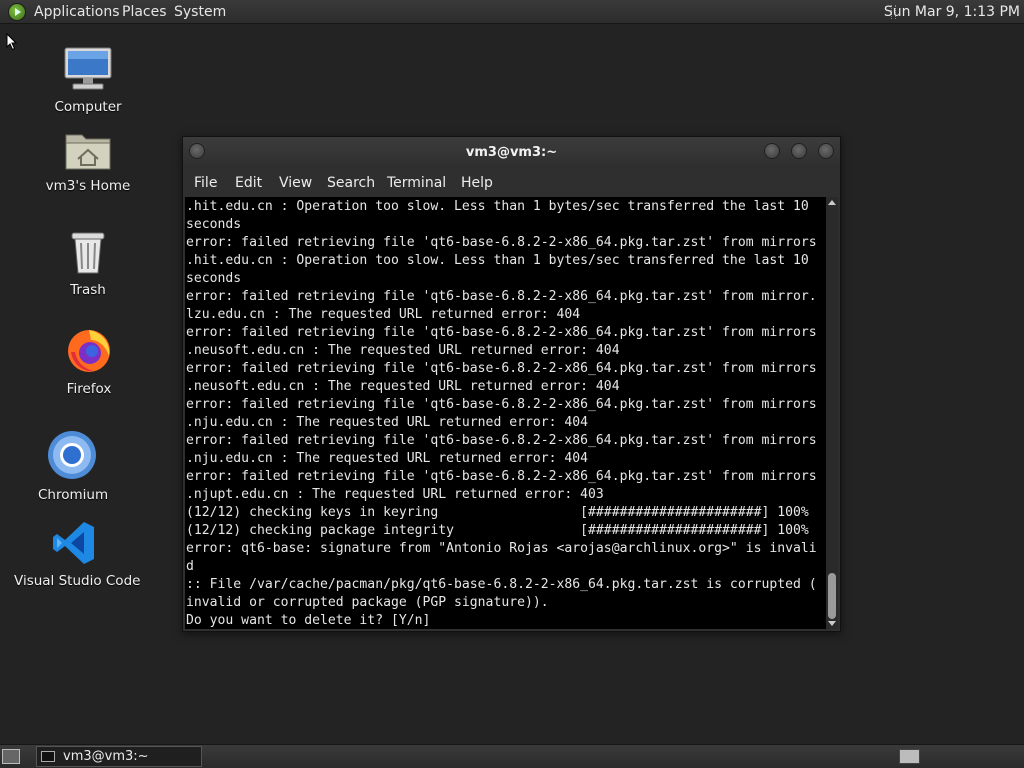 This screenshot has height=768, width=1024. What do you see at coordinates (200, 12) in the screenshot?
I see `menu-system: System` at bounding box center [200, 12].